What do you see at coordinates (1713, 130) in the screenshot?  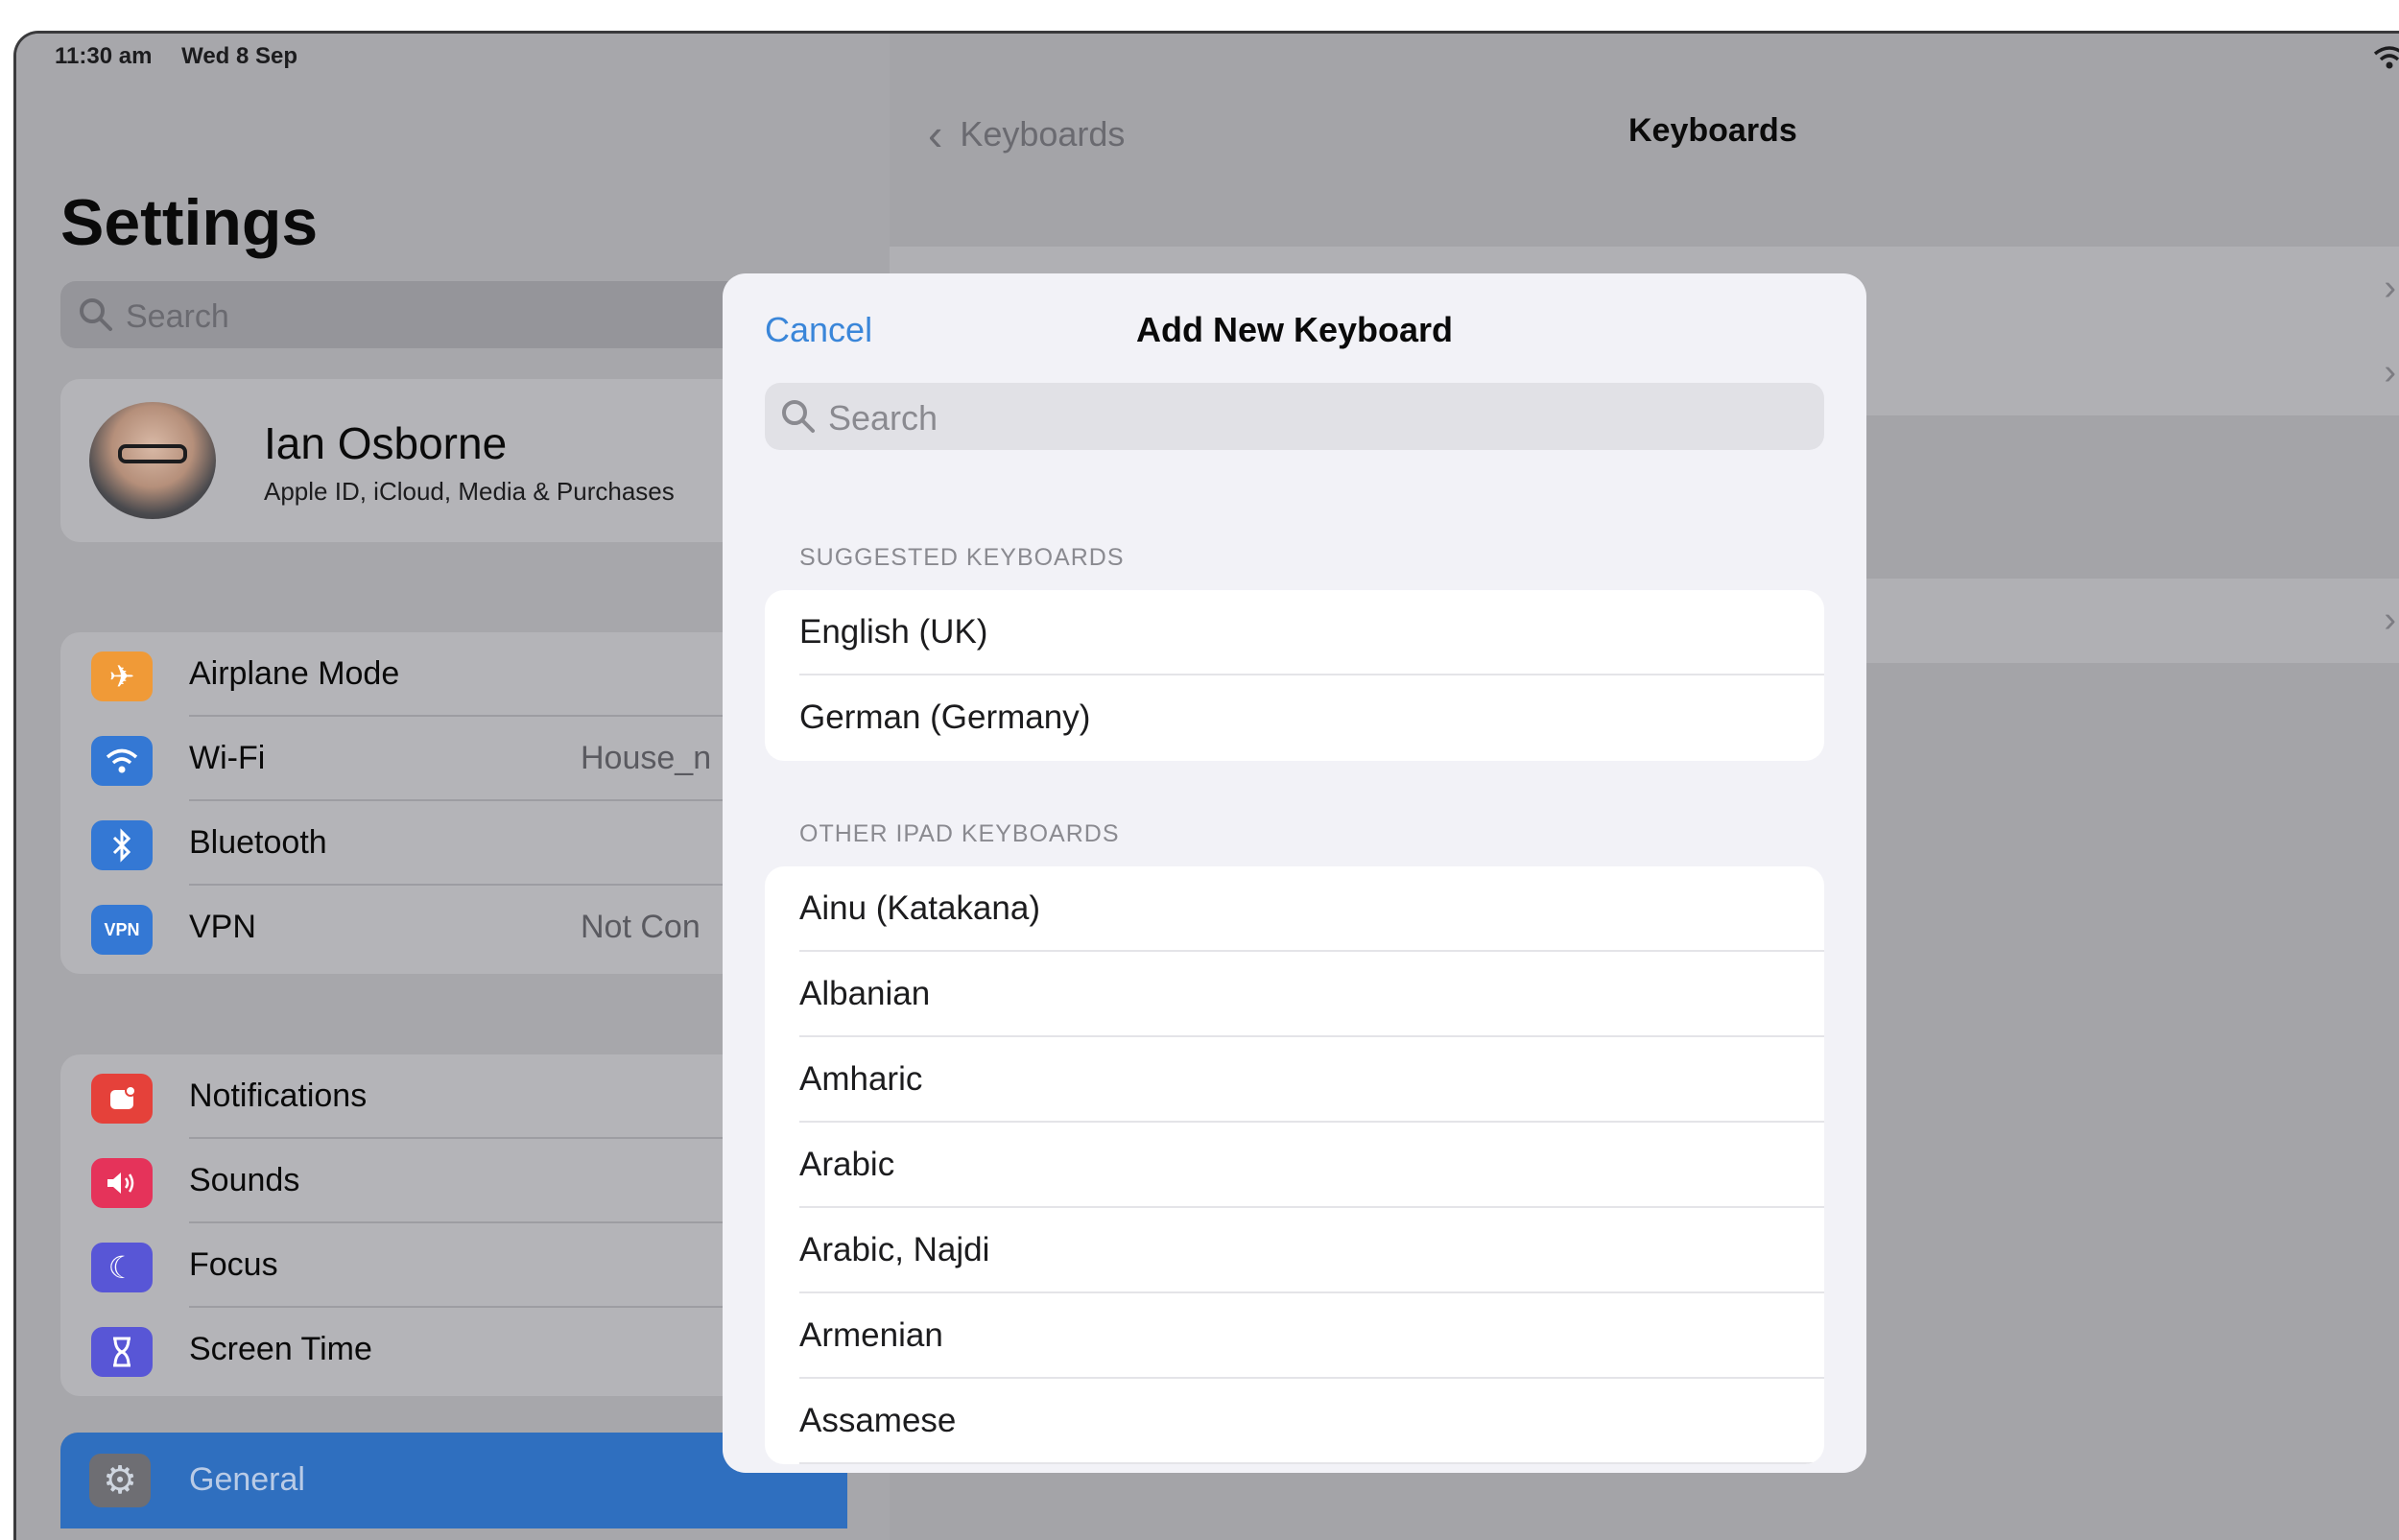 I see `detail-title: Keyboards` at bounding box center [1713, 130].